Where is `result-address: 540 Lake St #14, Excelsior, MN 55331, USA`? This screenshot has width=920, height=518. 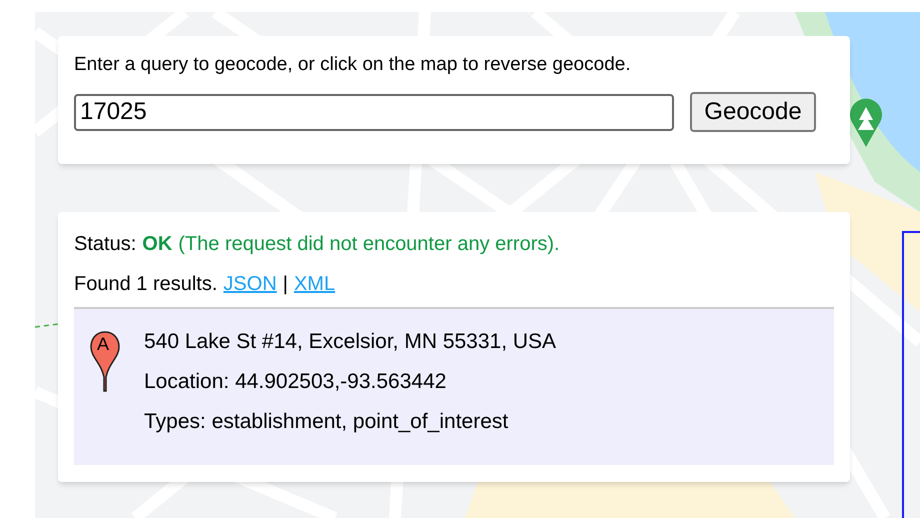 result-address: 540 Lake St #14, Excelsior, MN 55331, USA is located at coordinates (350, 342).